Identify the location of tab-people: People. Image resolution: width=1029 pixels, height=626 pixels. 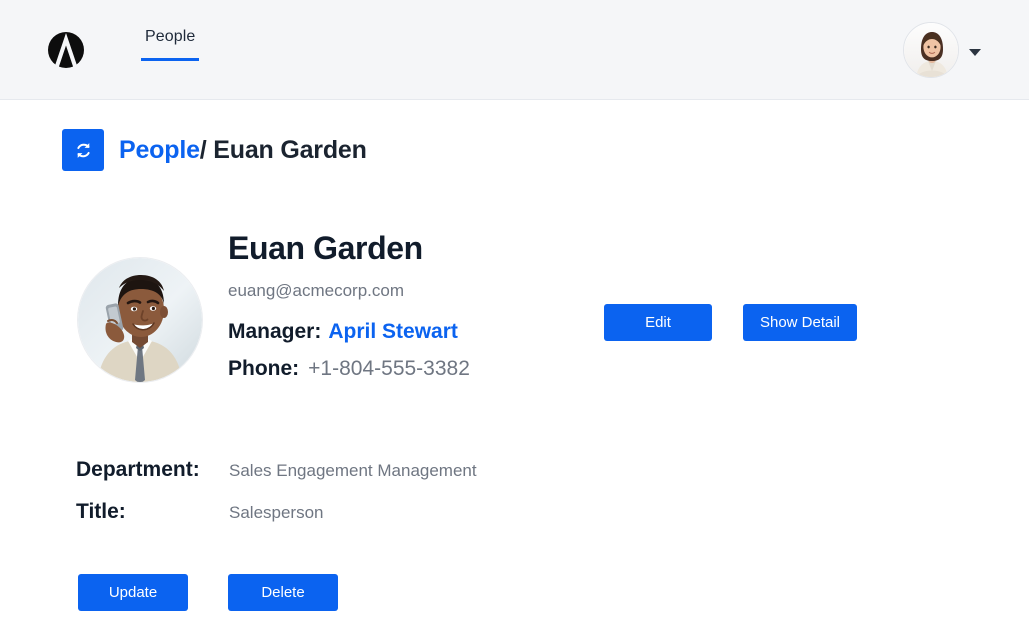
(170, 44).